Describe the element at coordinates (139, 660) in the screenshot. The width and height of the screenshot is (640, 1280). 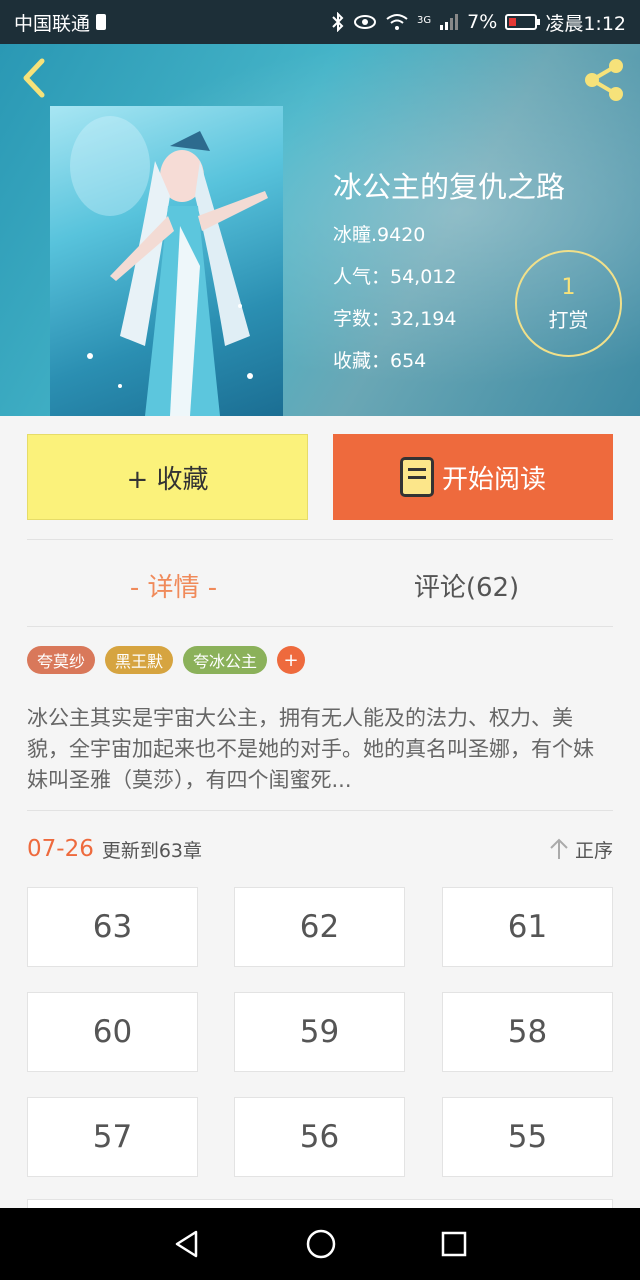
I see `tag-item: 黑王默` at that location.